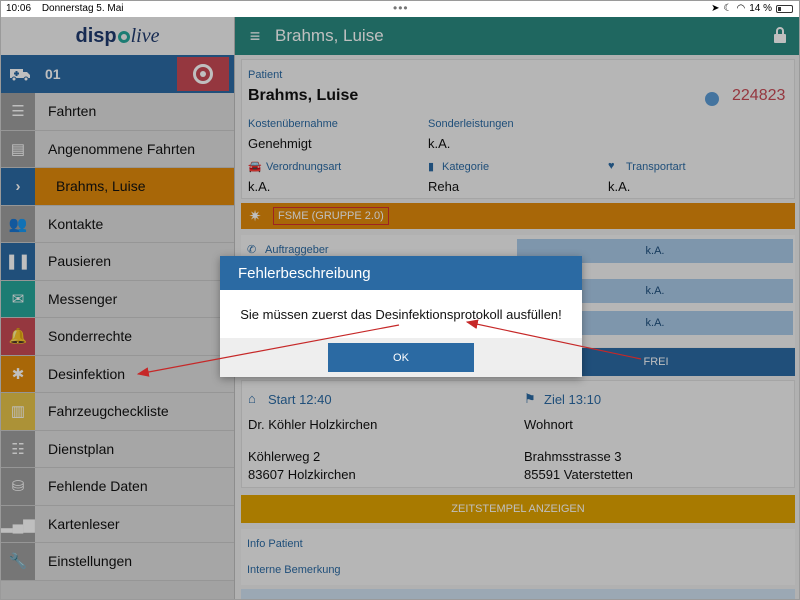 This screenshot has height=600, width=800. I want to click on status-bar: 10:06 Donnerstag 5. Mai ••• ➤ ☾ ◠ 14 %, so click(400, 9).